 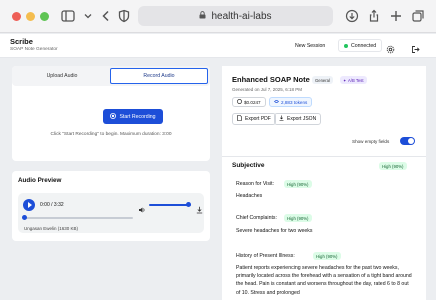 What do you see at coordinates (248, 165) in the screenshot?
I see `section-title: Subjective` at bounding box center [248, 165].